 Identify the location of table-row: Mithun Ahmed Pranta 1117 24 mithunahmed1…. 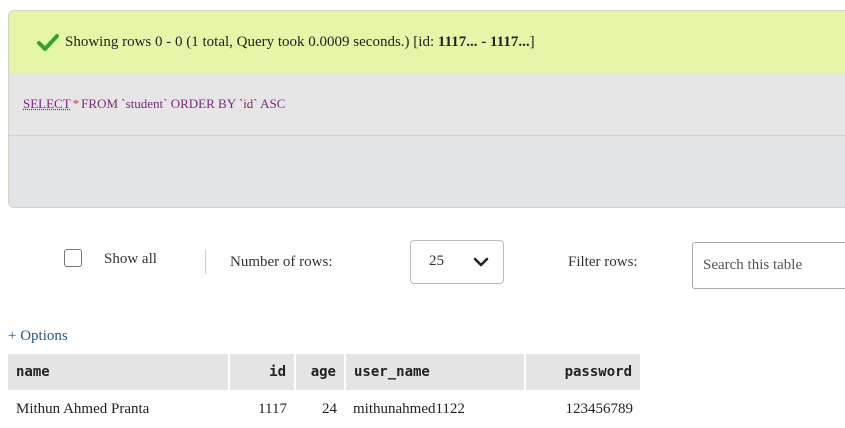
(324, 409).